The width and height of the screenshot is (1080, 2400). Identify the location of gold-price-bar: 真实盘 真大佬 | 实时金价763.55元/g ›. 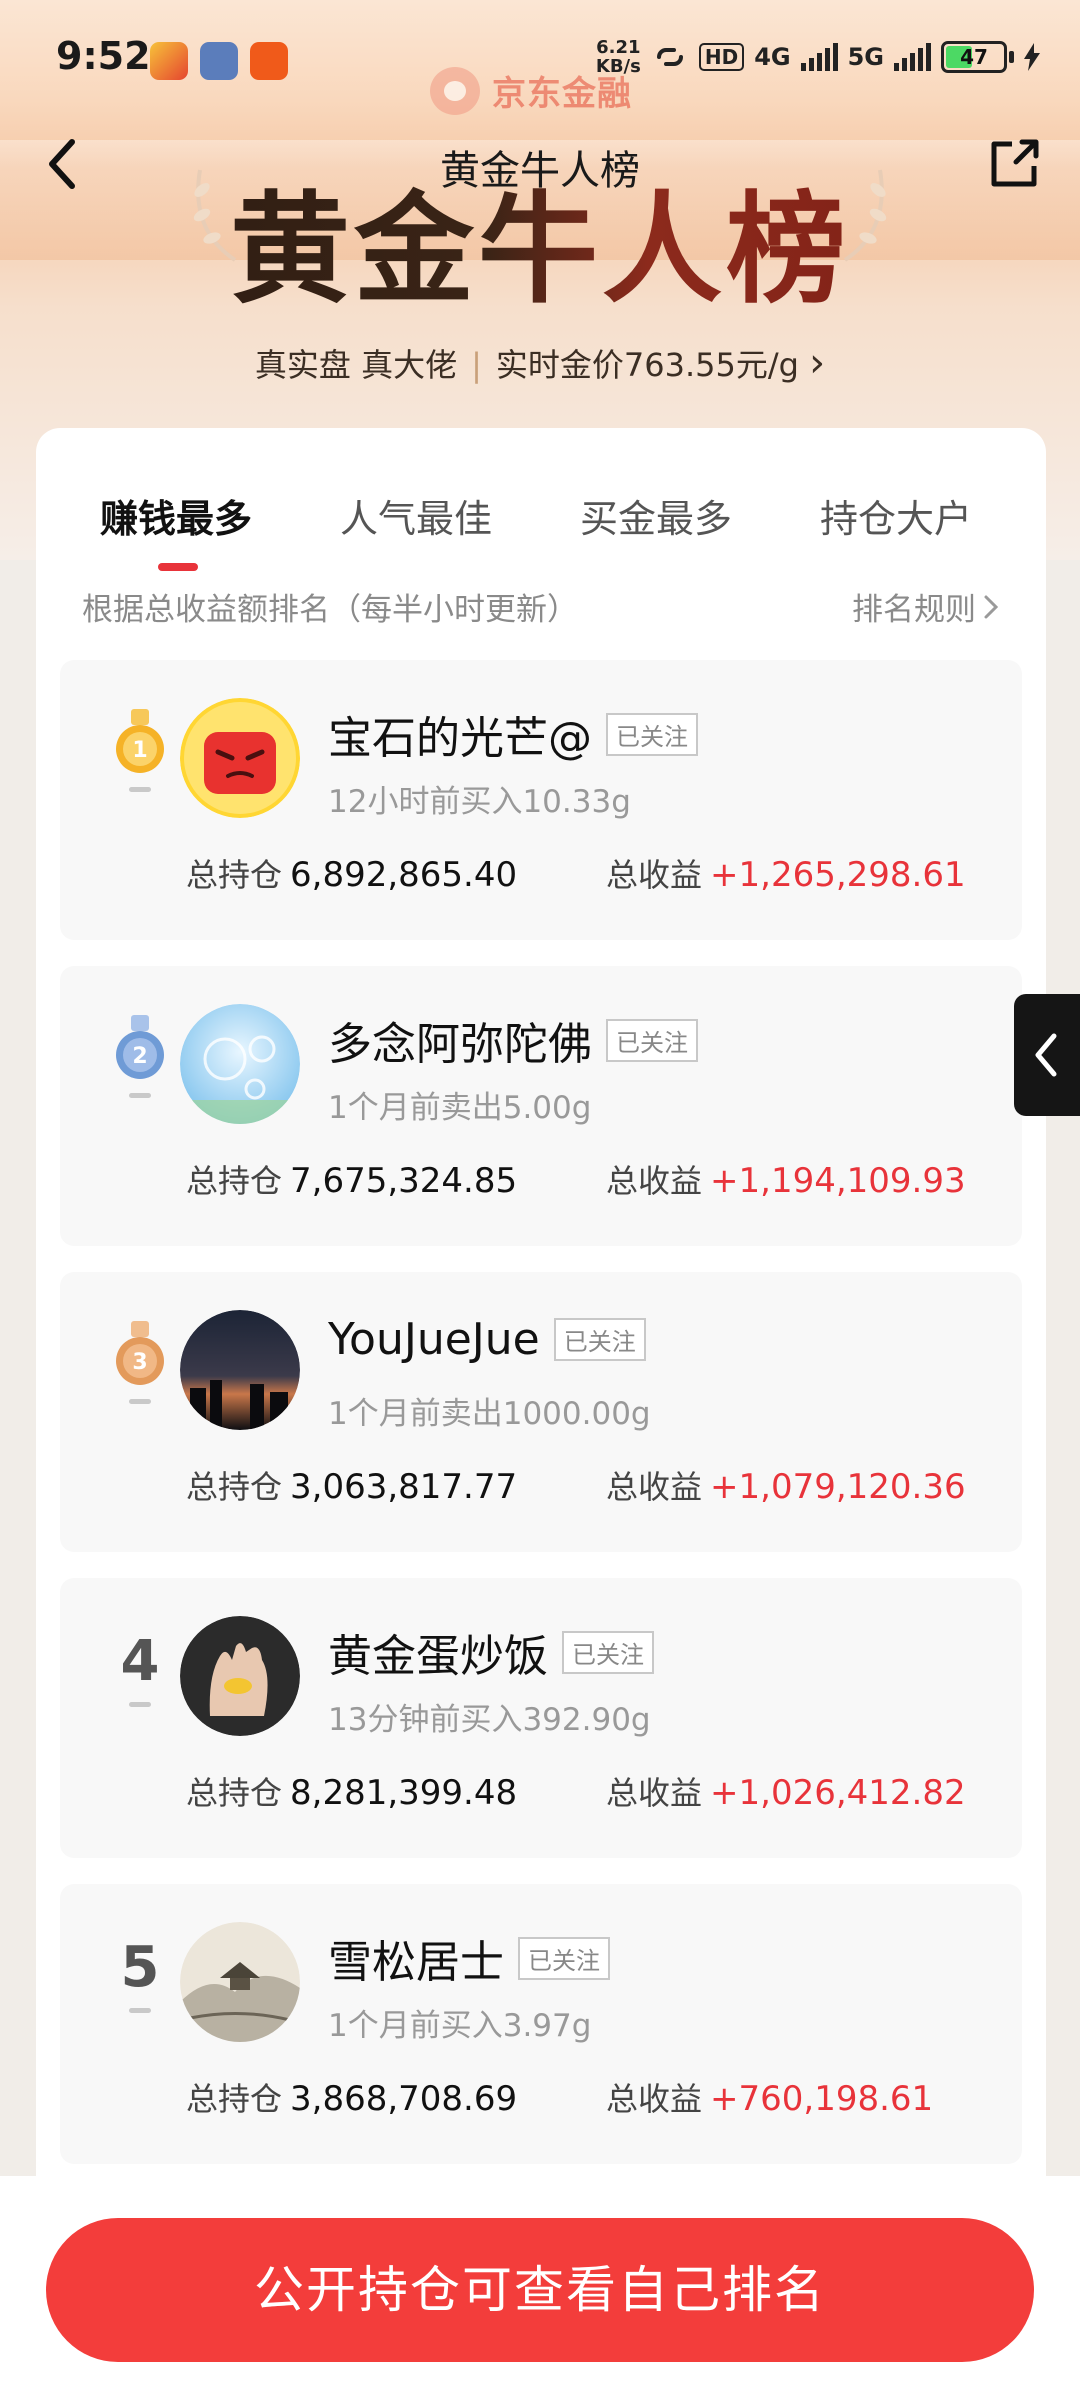
(540, 363).